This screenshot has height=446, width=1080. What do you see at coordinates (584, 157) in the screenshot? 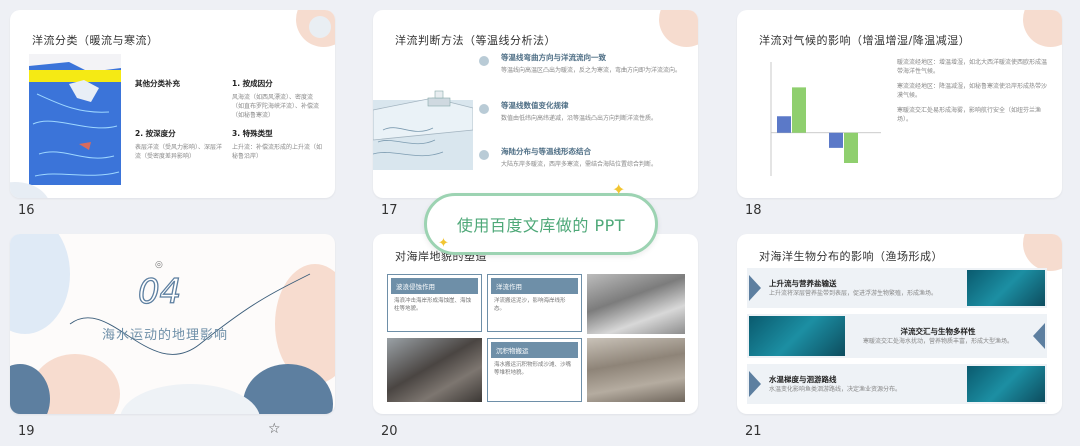
I see `content-item: 海陆分布与等温线形态结合 大陆东岸多暖流，西岸多寒流，需结合海陆位置综合判断。` at bounding box center [584, 157].